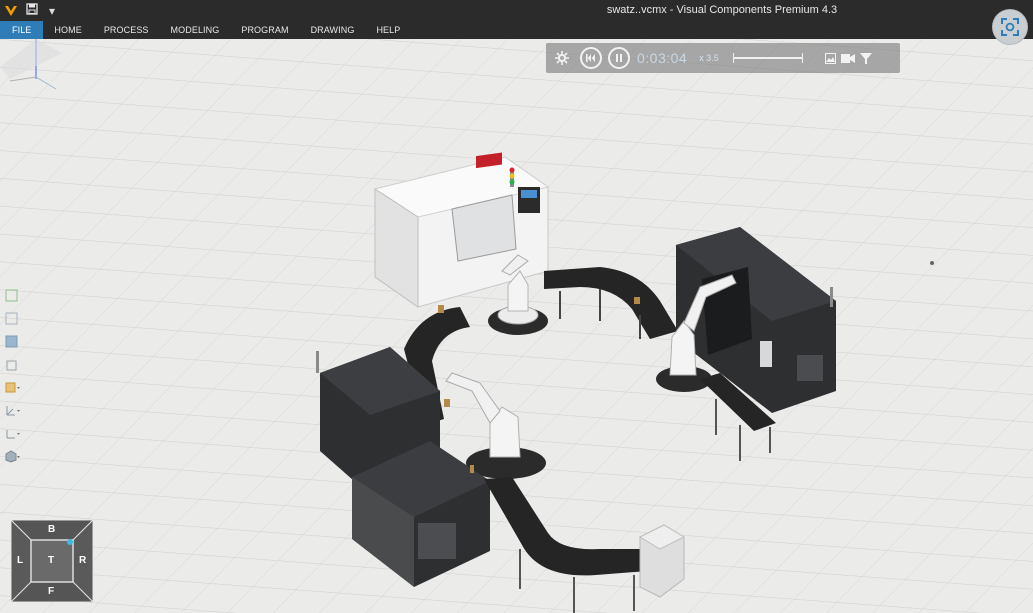 This screenshot has width=1033, height=613. Describe the element at coordinates (14, 341) in the screenshot. I see `view-layout-icon` at that location.